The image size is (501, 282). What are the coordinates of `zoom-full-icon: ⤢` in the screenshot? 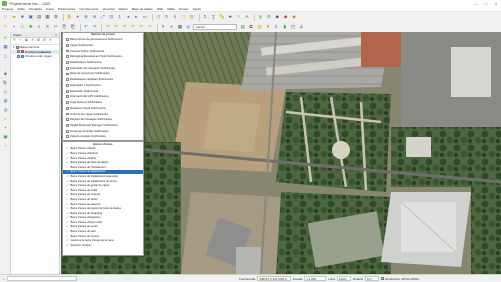 It's located at (102, 17).